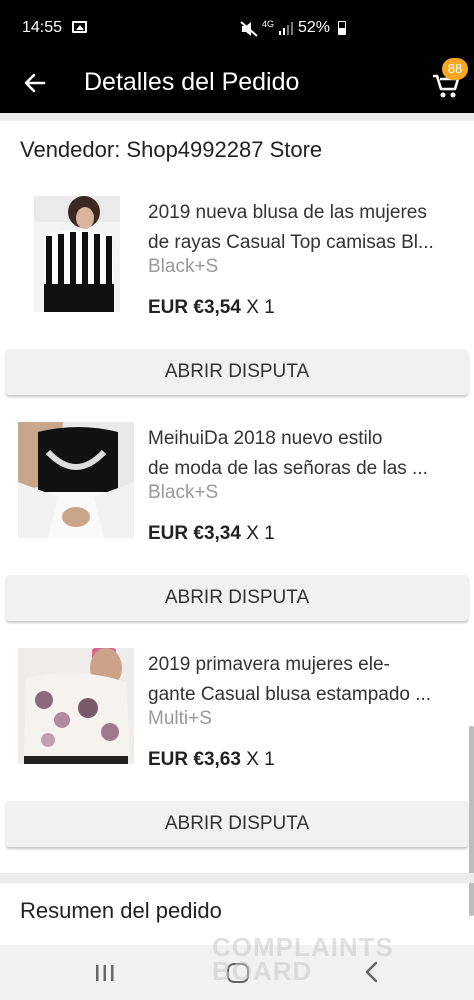 Image resolution: width=474 pixels, height=1000 pixels. What do you see at coordinates (455, 69) in the screenshot?
I see `cart-count-badge: 88` at bounding box center [455, 69].